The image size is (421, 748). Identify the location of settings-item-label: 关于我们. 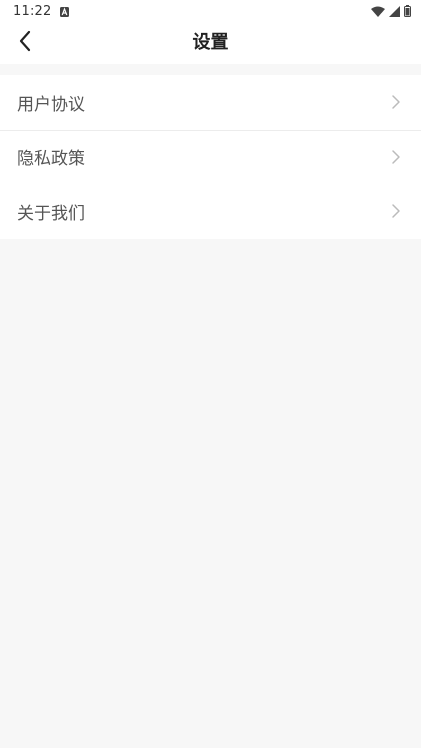
(51, 213).